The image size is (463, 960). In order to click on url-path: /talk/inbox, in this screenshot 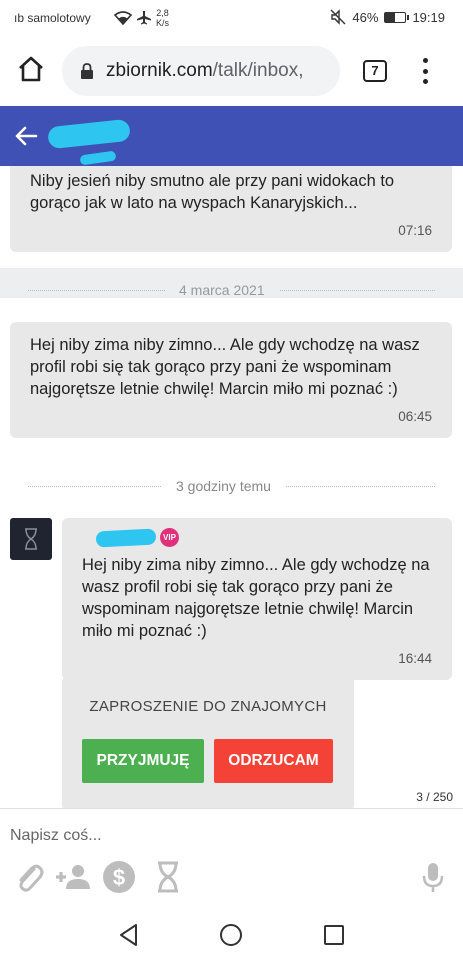, I will do `click(258, 70)`.